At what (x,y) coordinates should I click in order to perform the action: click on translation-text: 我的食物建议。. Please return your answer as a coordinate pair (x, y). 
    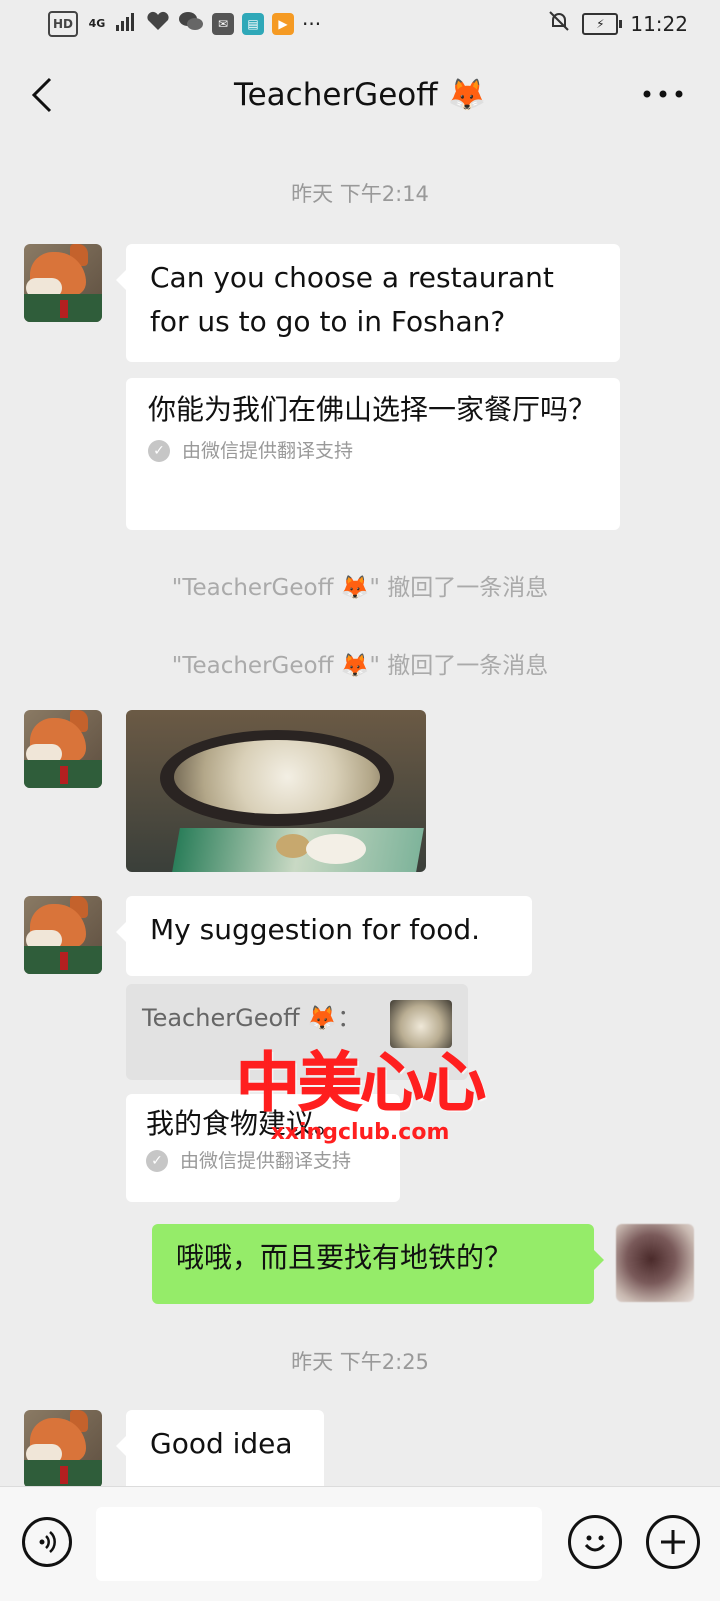
    Looking at the image, I should click on (244, 1123).